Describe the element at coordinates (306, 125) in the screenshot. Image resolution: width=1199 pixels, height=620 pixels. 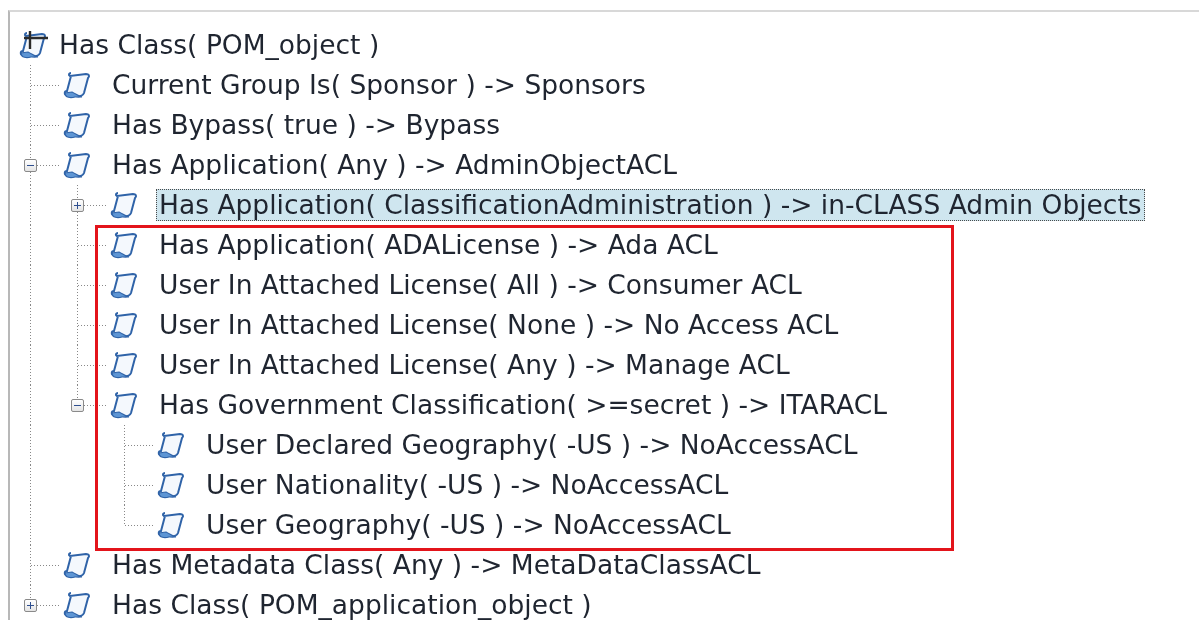
I see `tree-item: Has Bypass( true ) -> Bypass` at that location.